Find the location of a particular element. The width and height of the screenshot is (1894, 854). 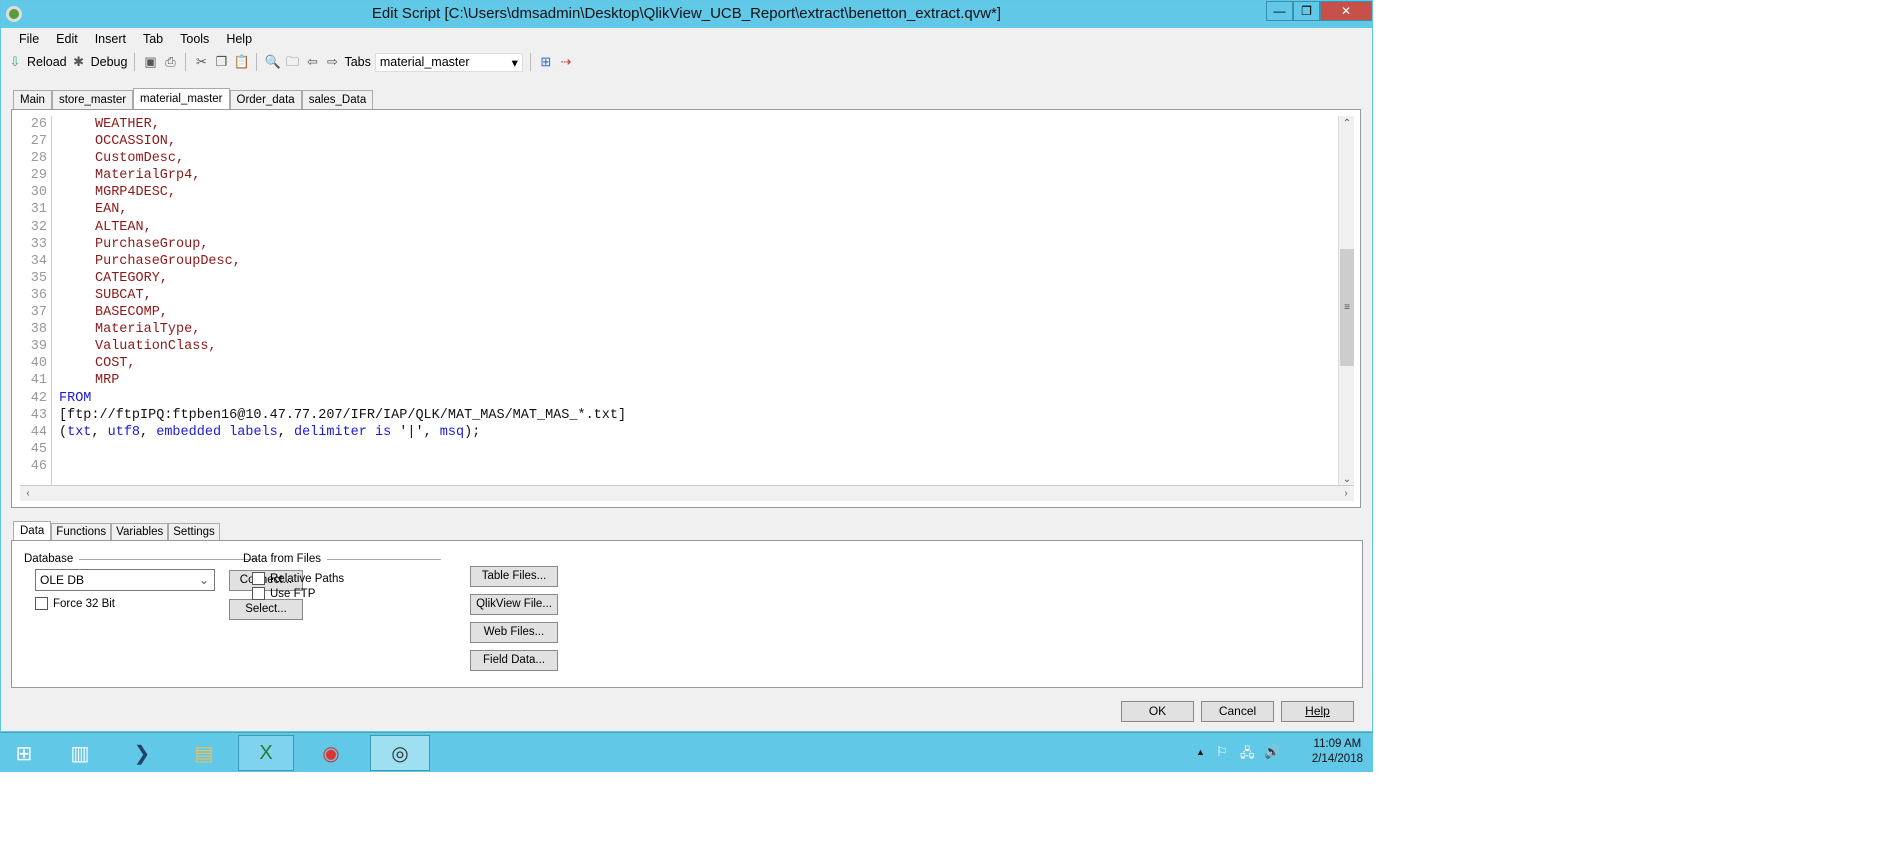

vertical-scrollbar: ⌃ ≡ ⌄ is located at coordinates (1346, 302).